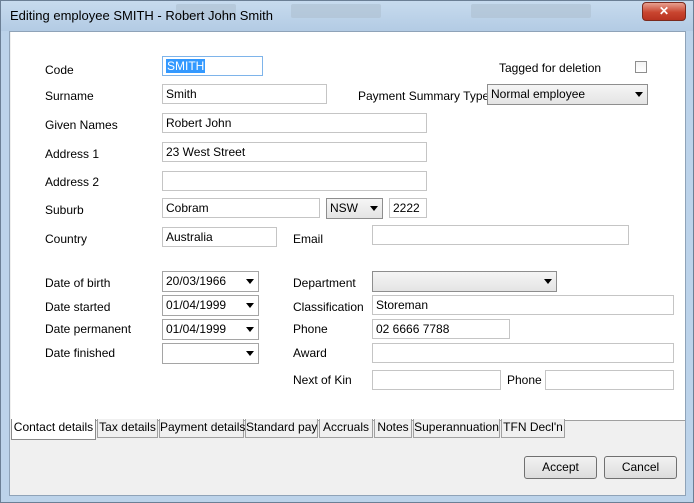 The image size is (694, 503). Describe the element at coordinates (533, 428) in the screenshot. I see `tab-tfn-decln: TFN Decl'n` at that location.